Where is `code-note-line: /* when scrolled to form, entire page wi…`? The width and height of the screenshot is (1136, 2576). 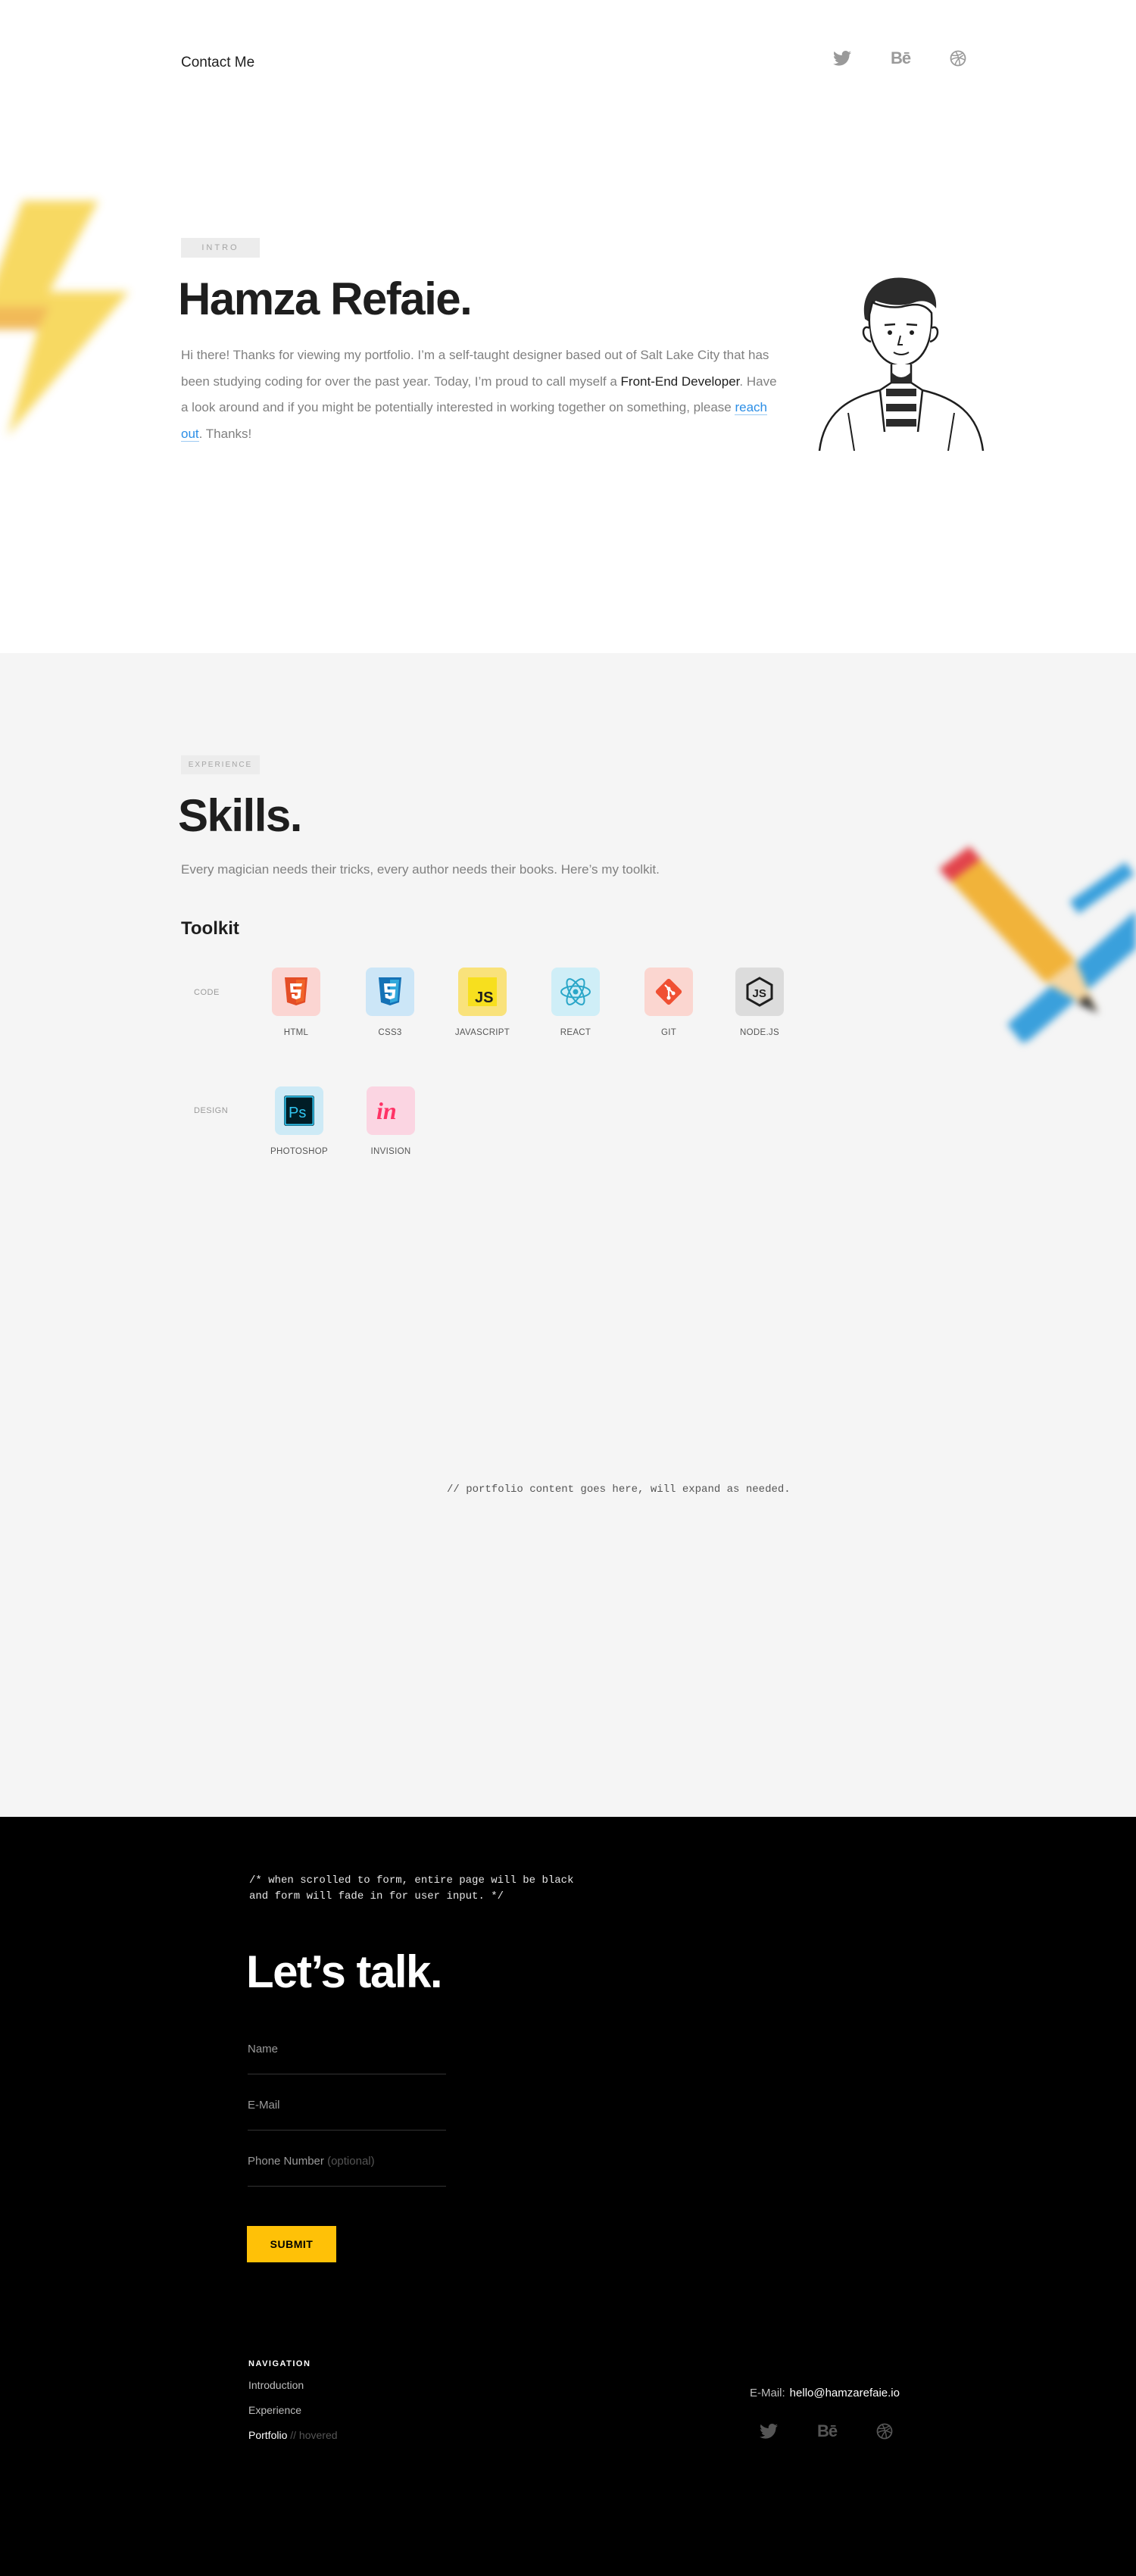
code-note-line: /* when scrolled to form, entire page wi… is located at coordinates (411, 1881).